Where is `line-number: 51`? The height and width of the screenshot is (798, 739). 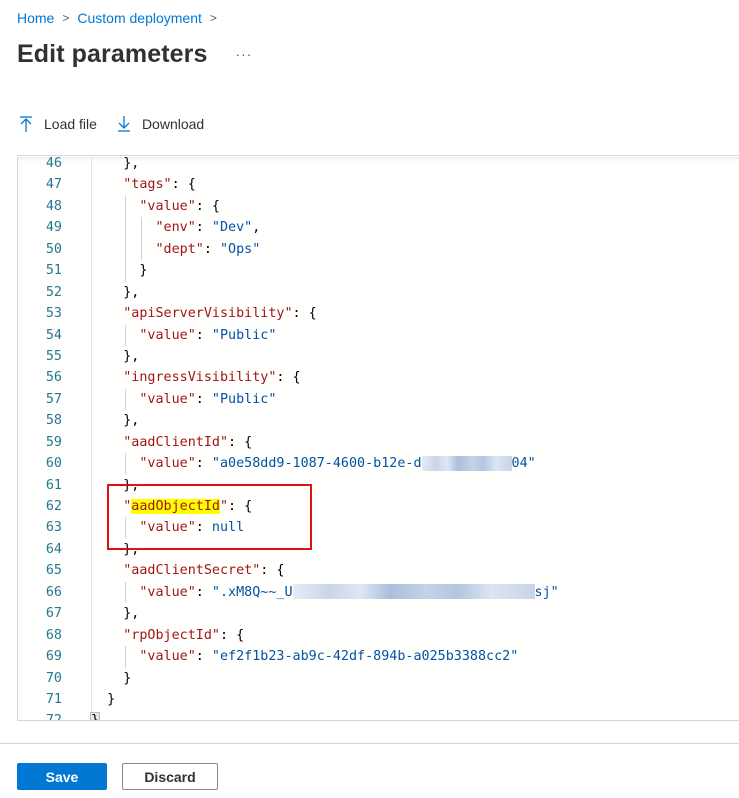 line-number: 51 is located at coordinates (53, 271).